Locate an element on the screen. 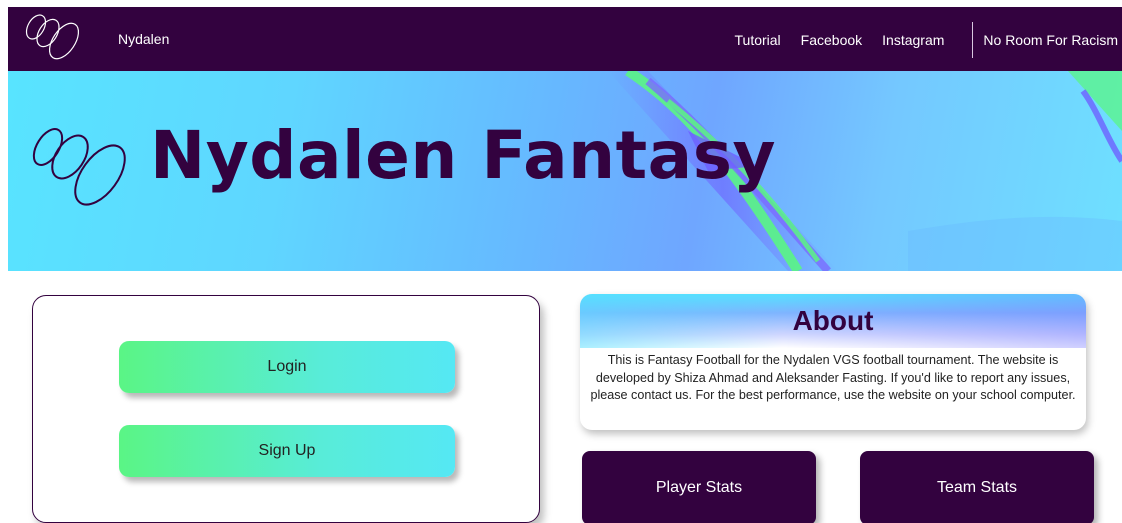  nav-link-instagram: Instagram is located at coordinates (913, 40).